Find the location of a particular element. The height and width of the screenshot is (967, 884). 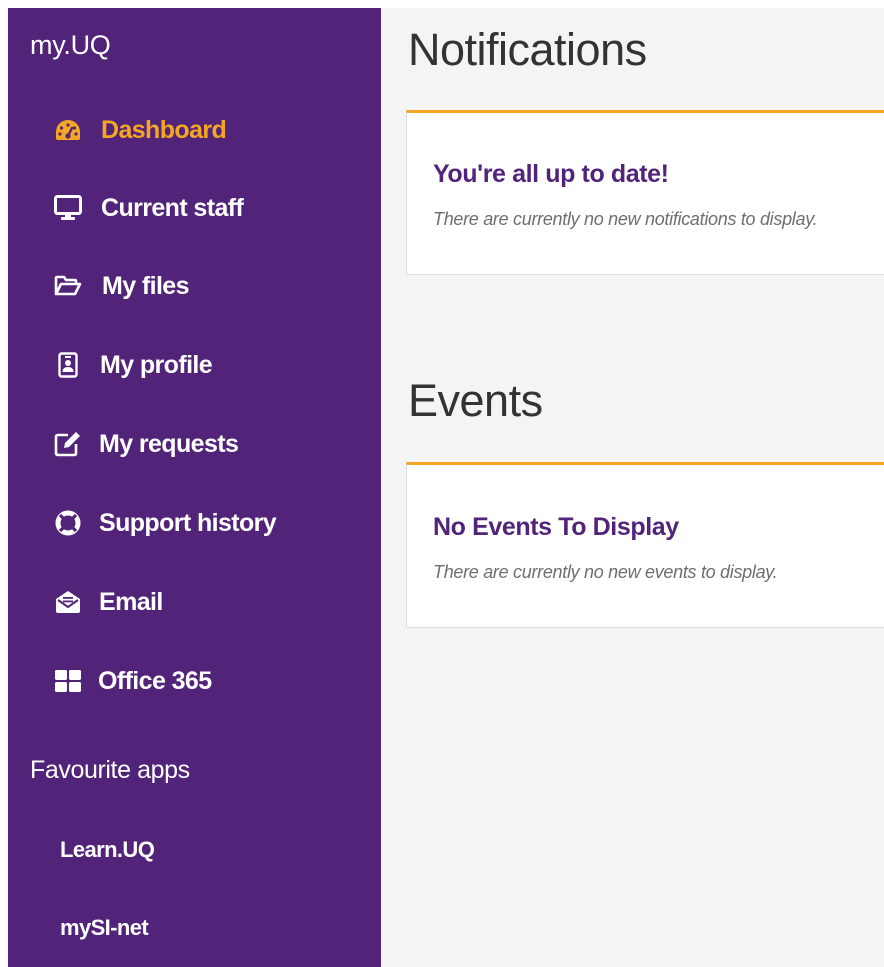

edit-square-icon is located at coordinates (68, 444).